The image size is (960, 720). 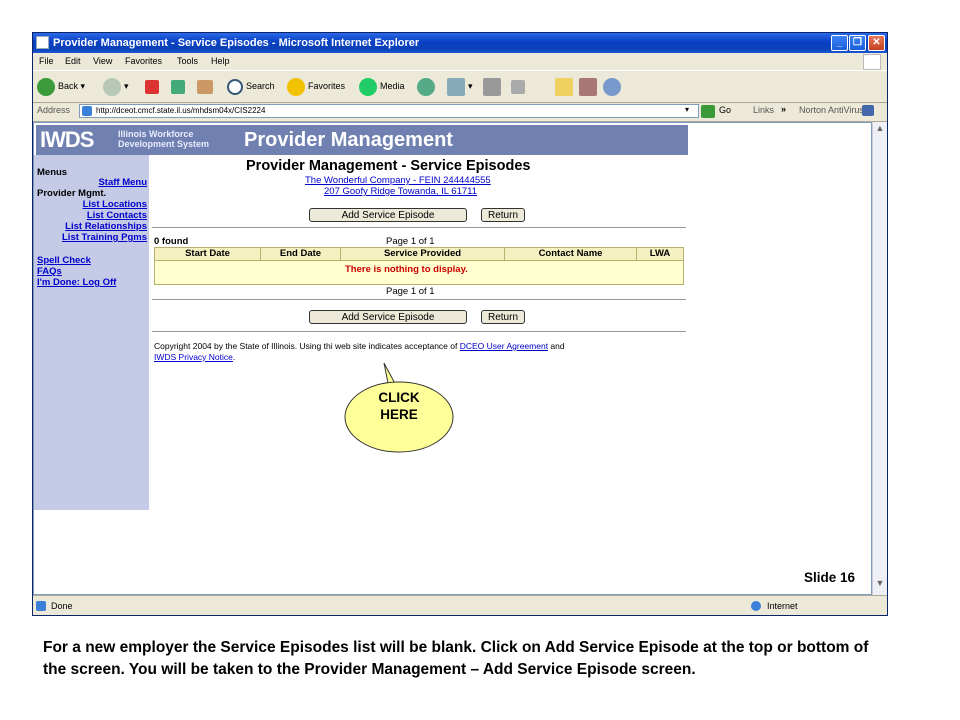 I want to click on company-link: The Wonderful Company - FEIN 244444555, so click(x=398, y=180).